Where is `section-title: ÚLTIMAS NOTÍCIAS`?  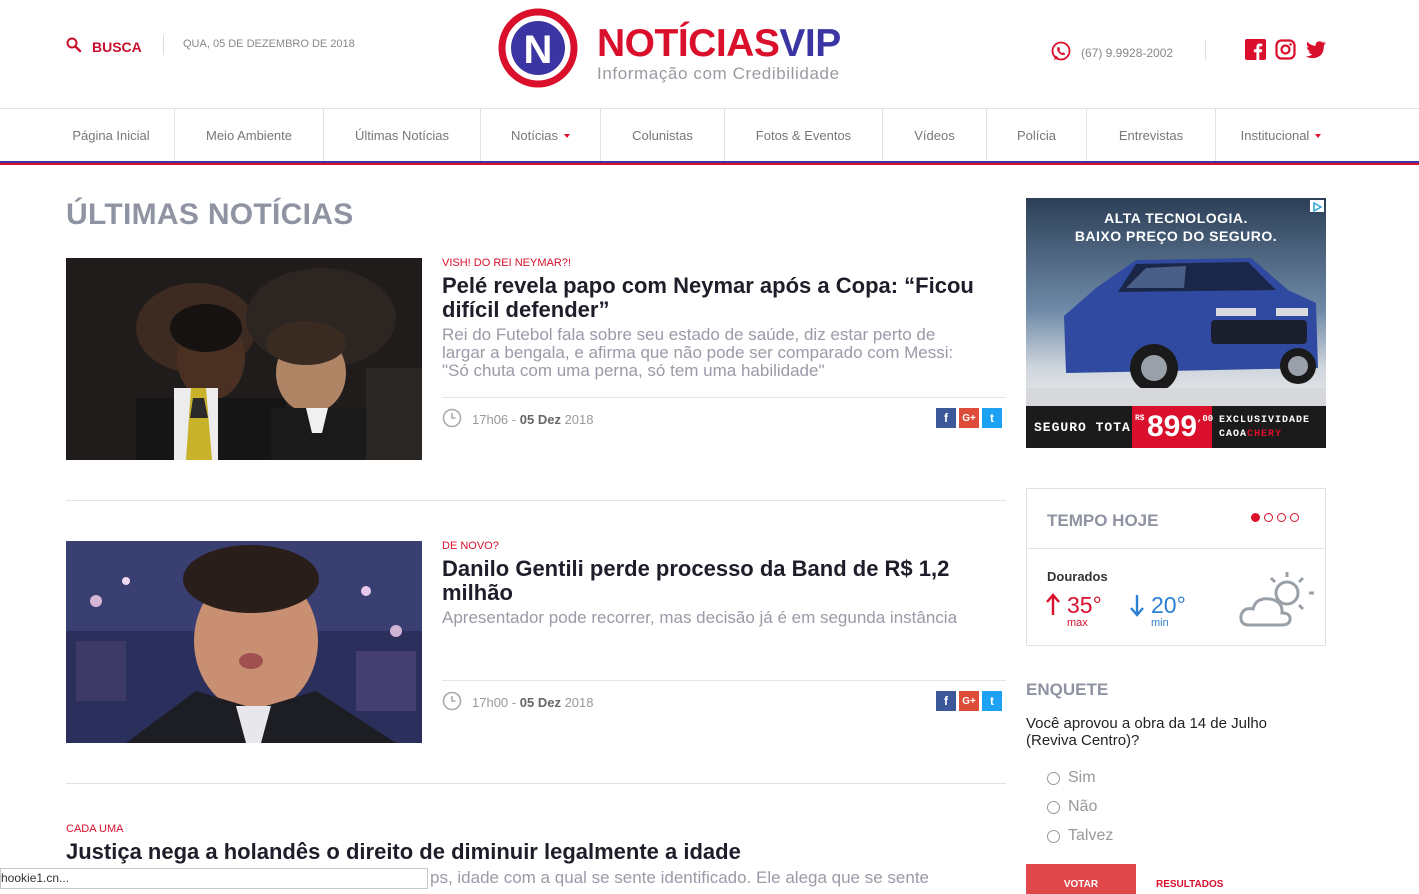 section-title: ÚLTIMAS NOTÍCIAS is located at coordinates (210, 214).